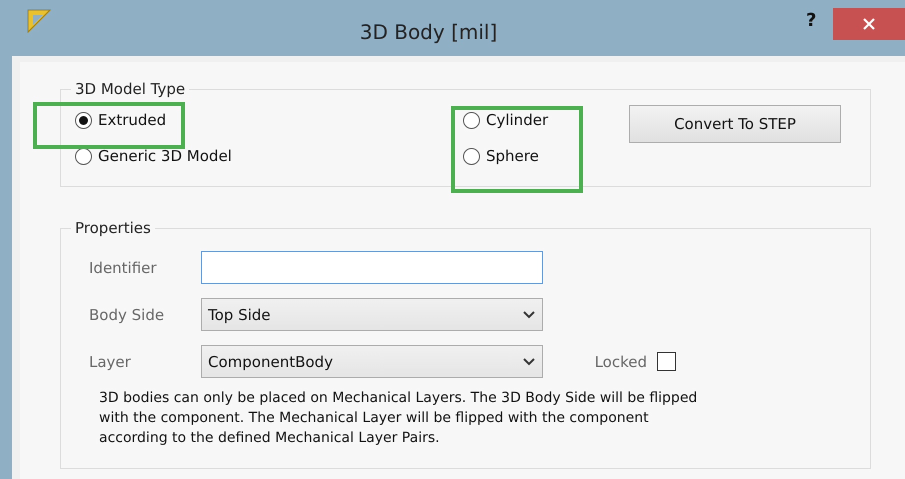 The image size is (905, 479). What do you see at coordinates (512, 156) in the screenshot?
I see `radio-label: Sphere` at bounding box center [512, 156].